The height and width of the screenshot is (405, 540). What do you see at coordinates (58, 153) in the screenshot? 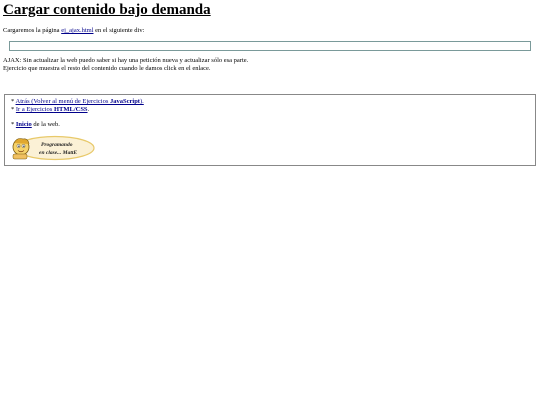
I see `logo-text-line-2: en clase... MattE` at bounding box center [58, 153].